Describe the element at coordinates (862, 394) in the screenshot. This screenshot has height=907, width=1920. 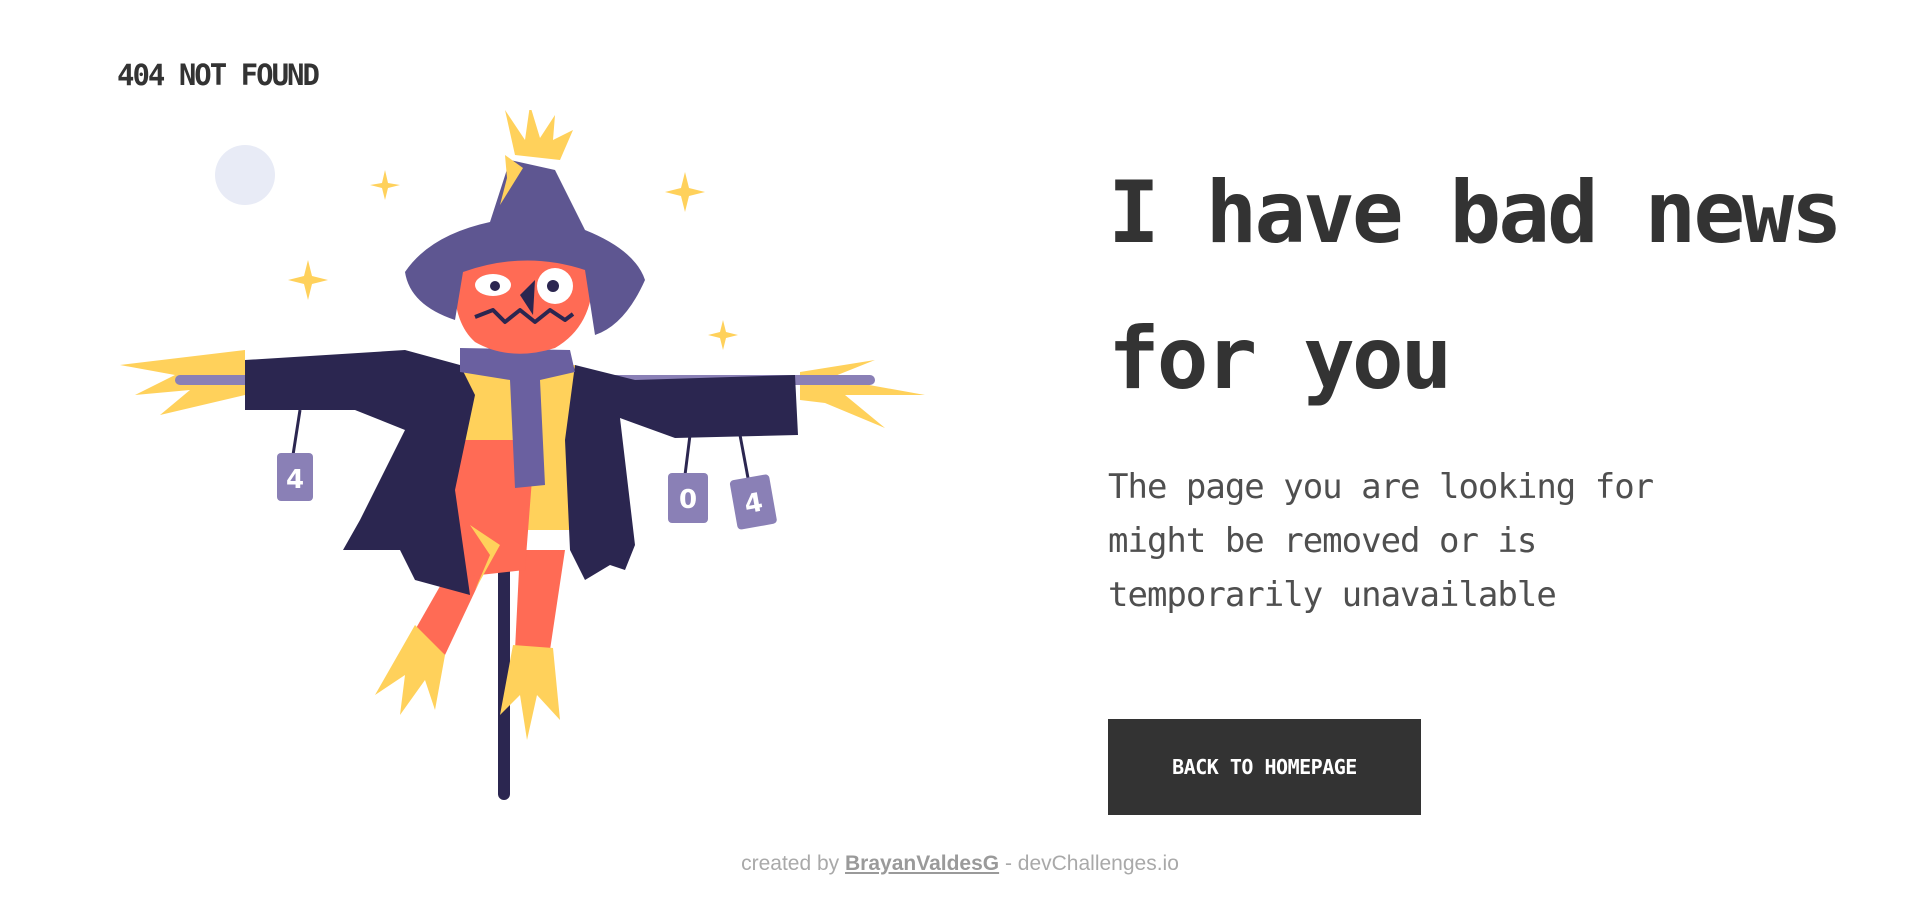
I see `straw-right-hand` at that location.